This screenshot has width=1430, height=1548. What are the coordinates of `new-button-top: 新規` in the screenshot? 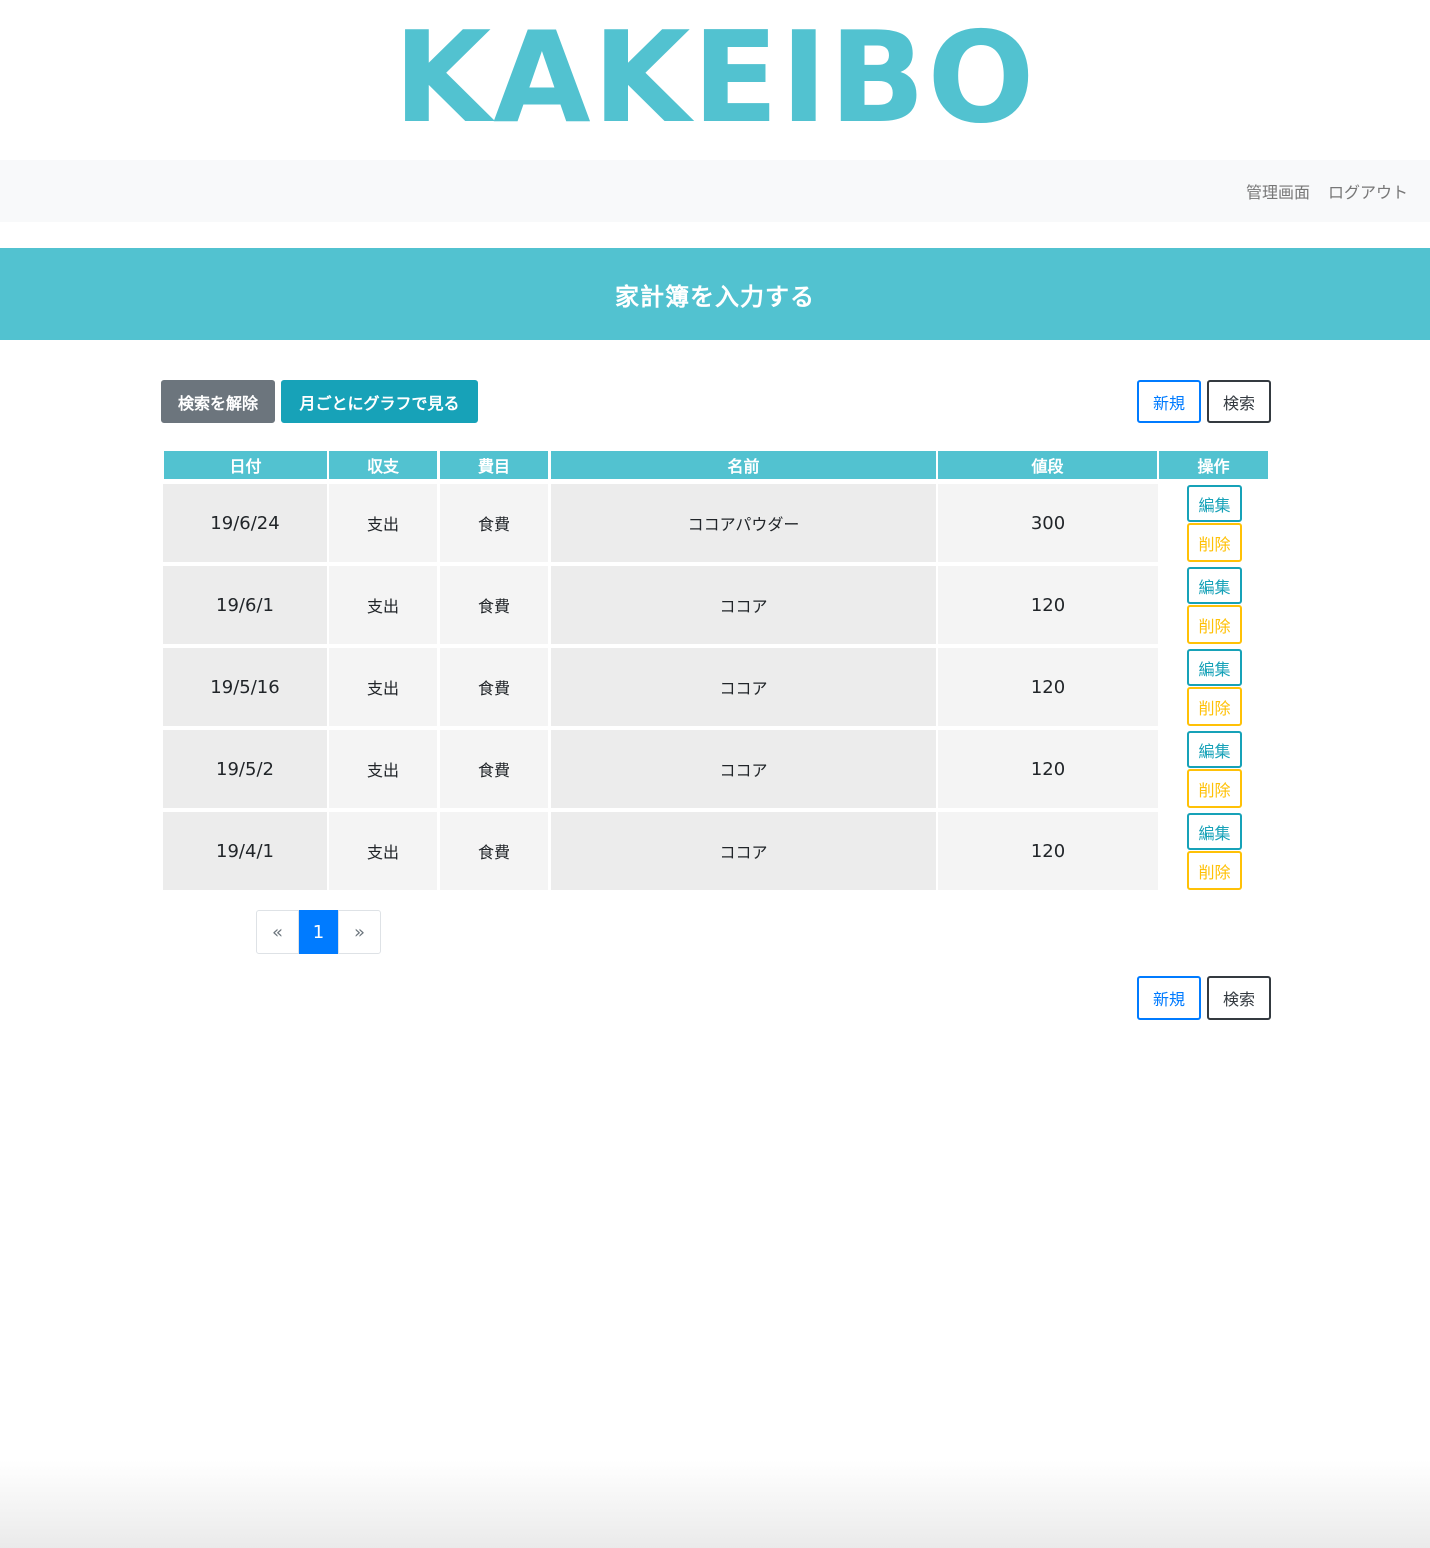 It's located at (1169, 401).